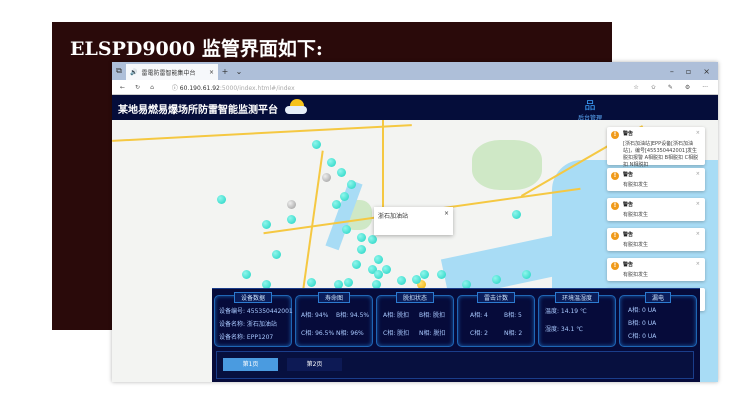 The height and width of the screenshot is (400, 750). Describe the element at coordinates (211, 72) in the screenshot. I see `tab-close-icon: ×` at that location.